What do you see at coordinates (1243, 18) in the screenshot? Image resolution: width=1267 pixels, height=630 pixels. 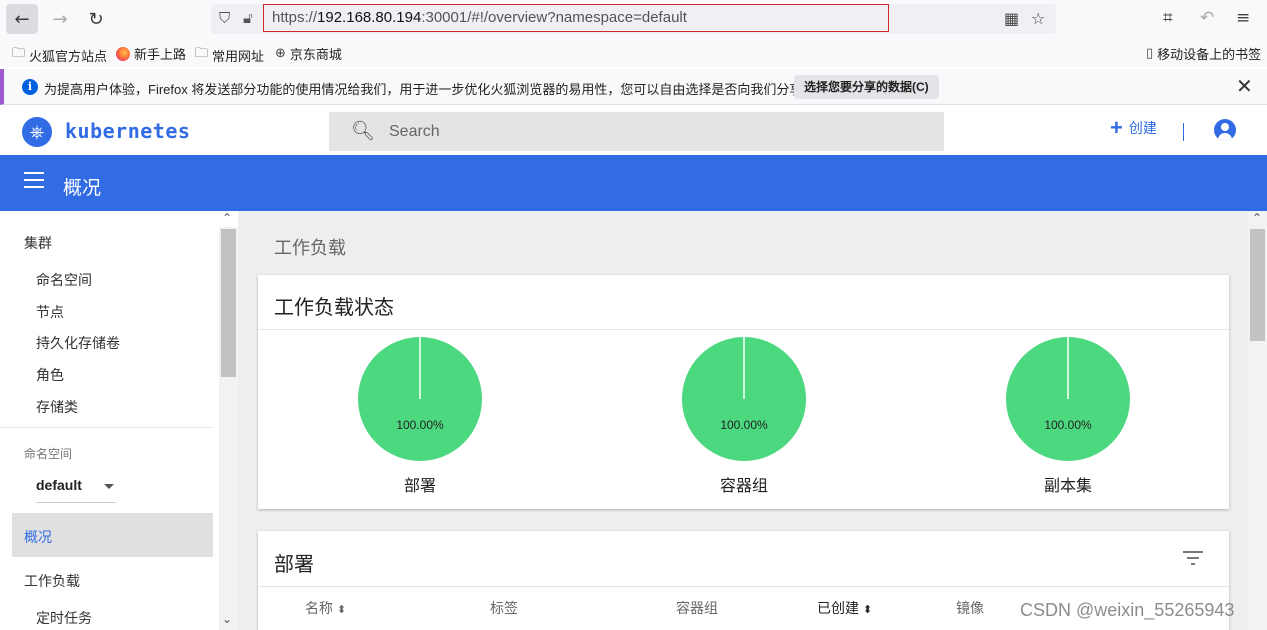 I see `menu-icon: ≡` at bounding box center [1243, 18].